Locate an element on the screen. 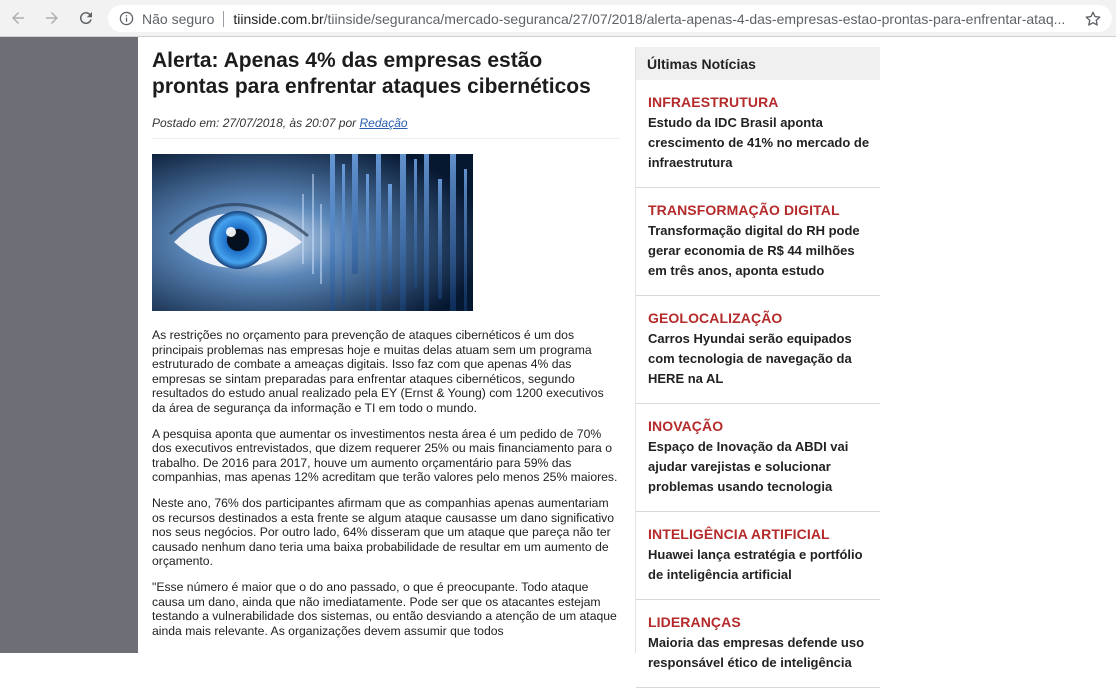 The height and width of the screenshot is (688, 1116). omnibox-divider is located at coordinates (224, 18).